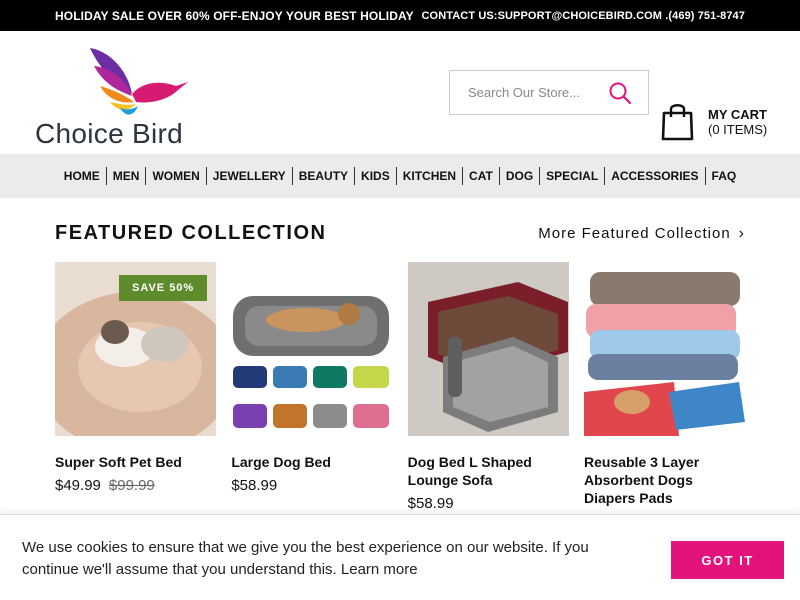  Describe the element at coordinates (125, 176) in the screenshot. I see `nav-item-men: MEN` at that location.